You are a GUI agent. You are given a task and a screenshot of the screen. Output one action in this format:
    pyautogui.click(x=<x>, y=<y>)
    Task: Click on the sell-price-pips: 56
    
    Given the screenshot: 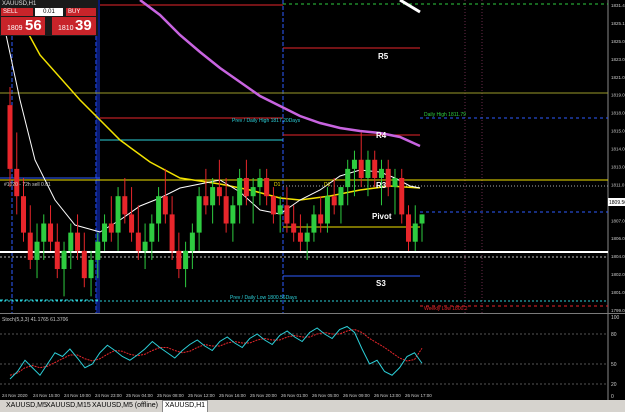 What is the action you would take?
    pyautogui.click(x=33, y=25)
    